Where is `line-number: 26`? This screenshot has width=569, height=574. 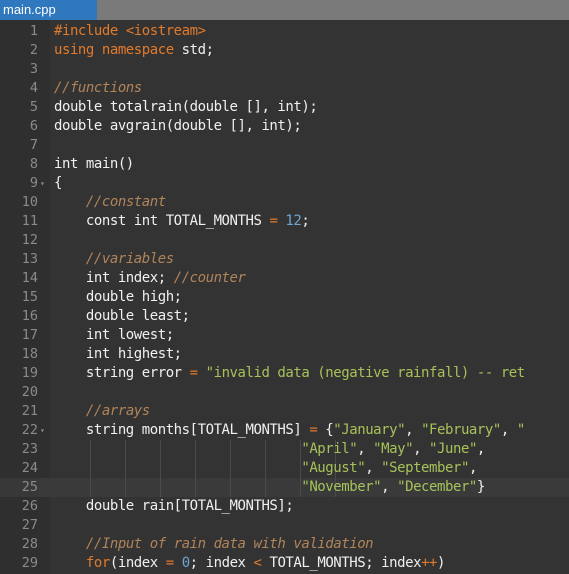 line-number: 26 is located at coordinates (29, 506).